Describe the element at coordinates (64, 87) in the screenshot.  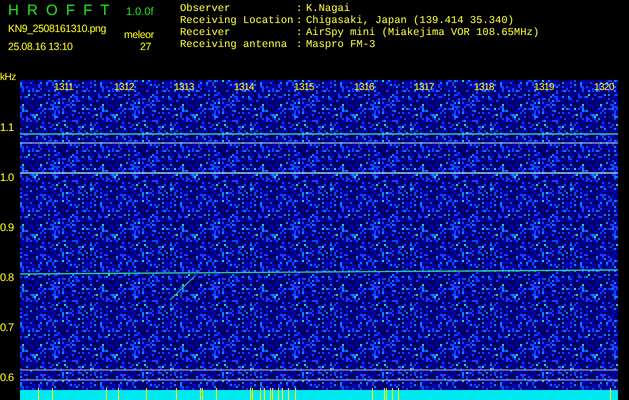
I see `axis-tick-label: 1311` at that location.